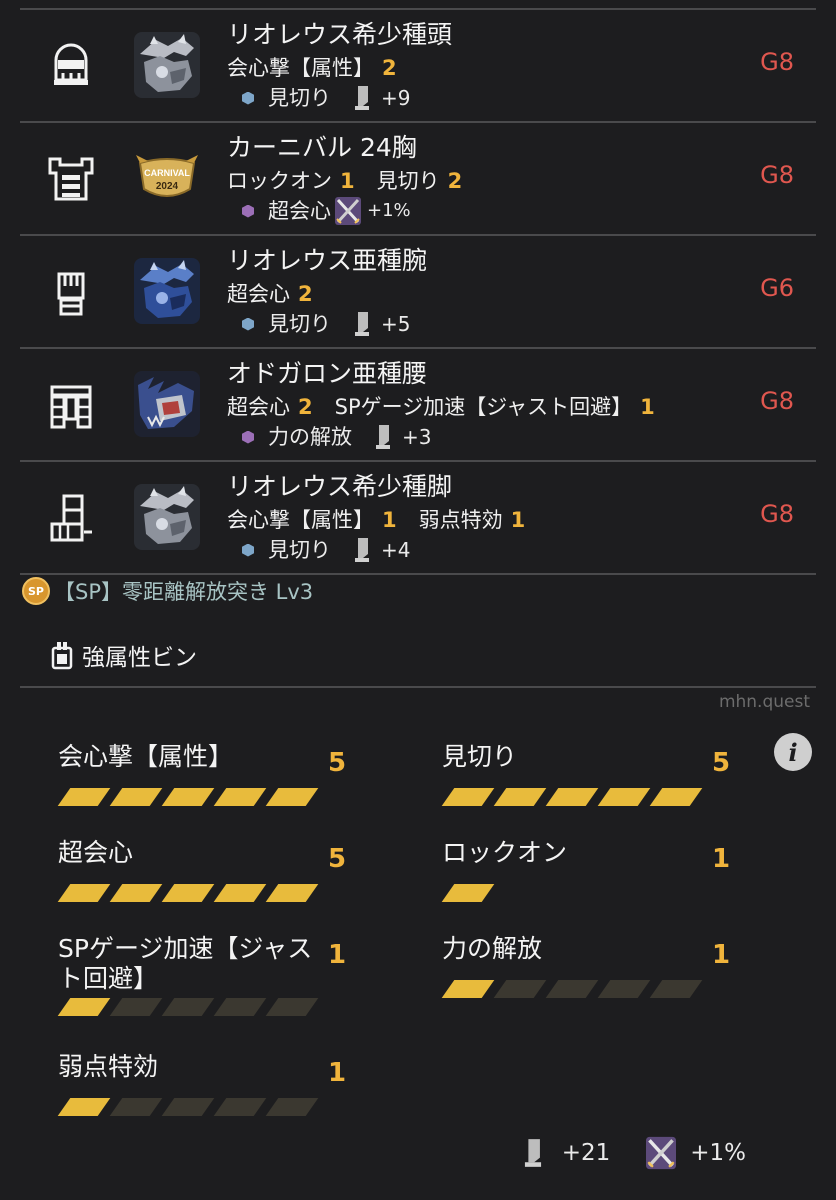  Describe the element at coordinates (492, 948) in the screenshot. I see `skill-summary-name: 力の解放` at that location.